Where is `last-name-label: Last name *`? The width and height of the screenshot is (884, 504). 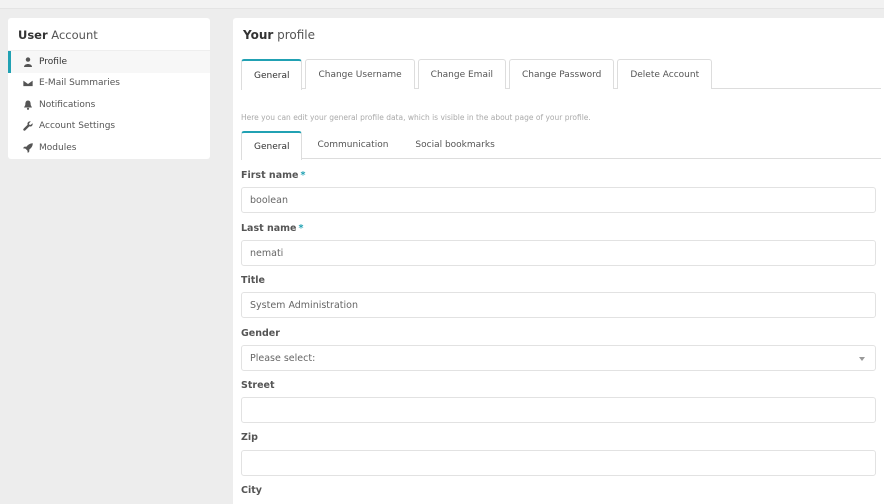
last-name-label: Last name * is located at coordinates (272, 228).